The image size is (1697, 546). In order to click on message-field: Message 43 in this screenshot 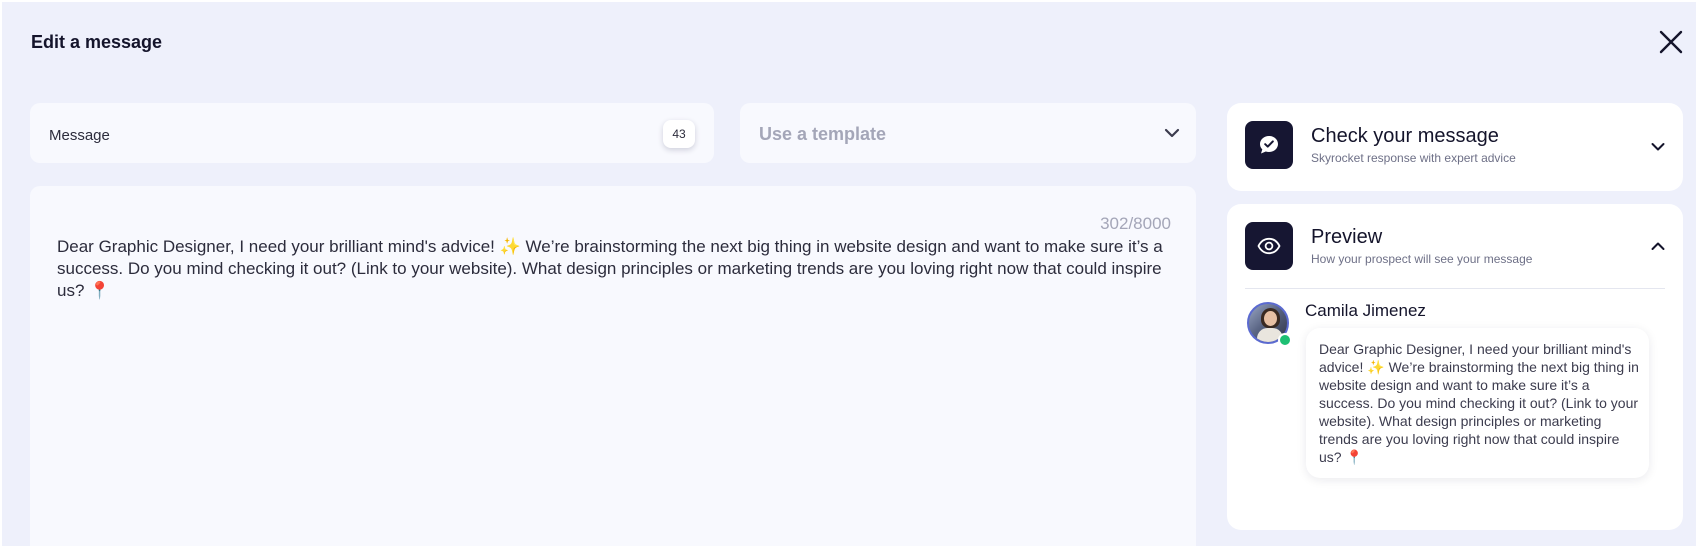, I will do `click(372, 133)`.